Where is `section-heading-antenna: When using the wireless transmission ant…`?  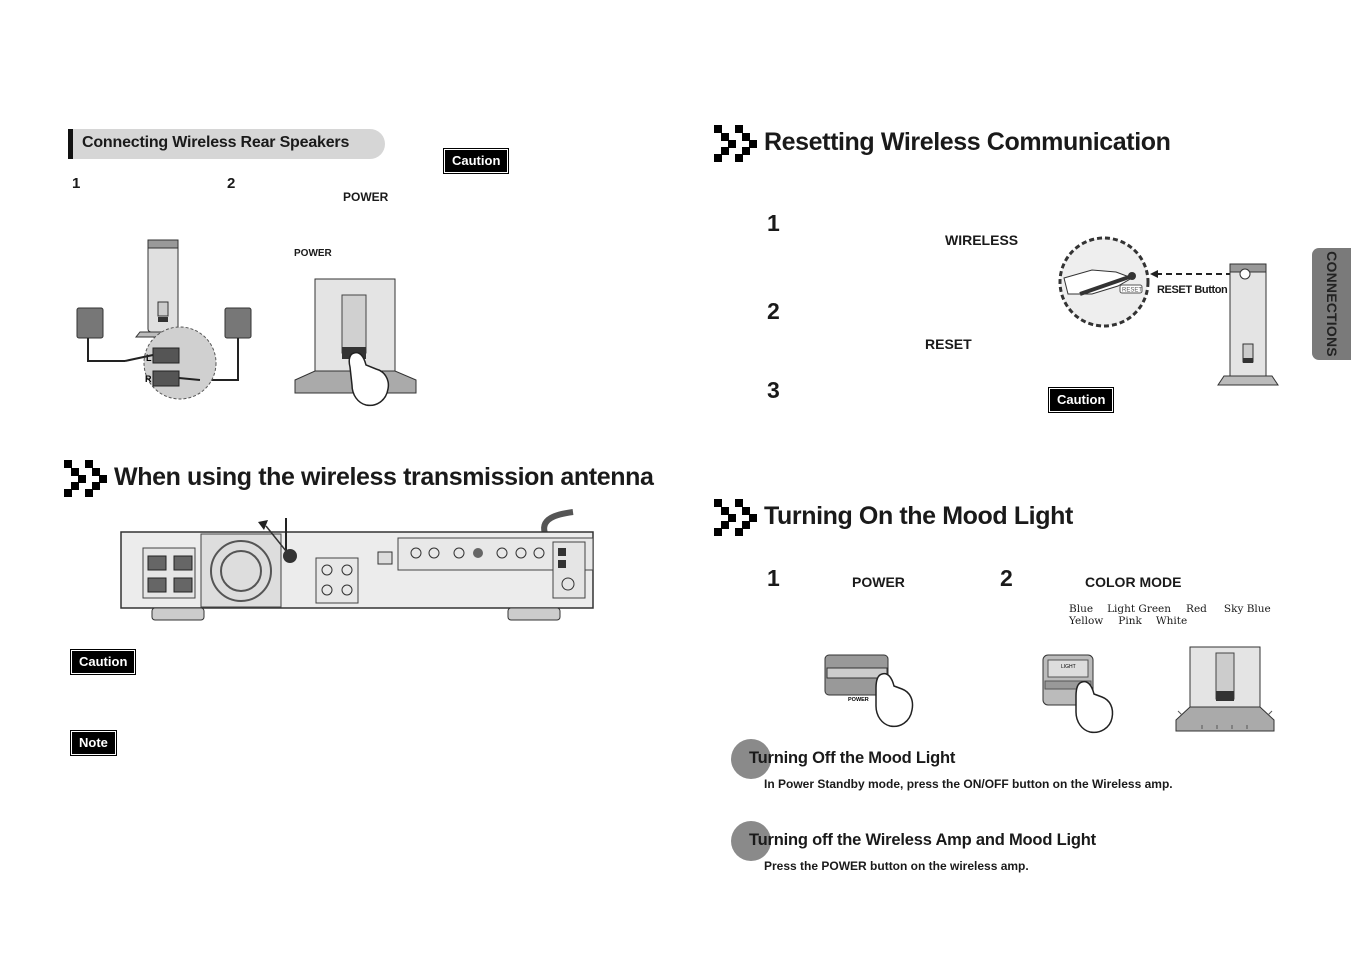 section-heading-antenna: When using the wireless transmission ant… is located at coordinates (359, 477).